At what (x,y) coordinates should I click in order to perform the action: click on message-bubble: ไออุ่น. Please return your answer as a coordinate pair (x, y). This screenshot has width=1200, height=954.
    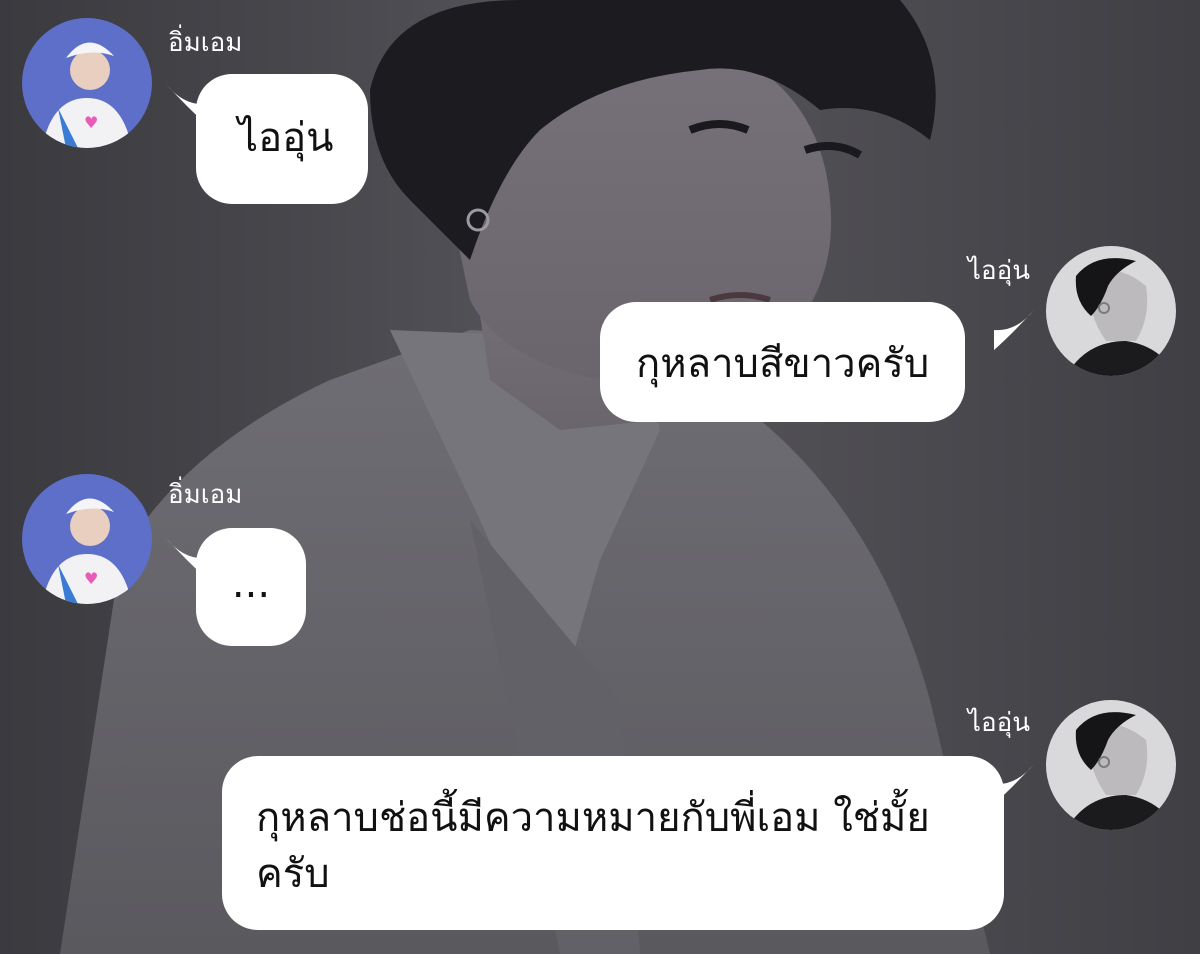
    Looking at the image, I should click on (282, 139).